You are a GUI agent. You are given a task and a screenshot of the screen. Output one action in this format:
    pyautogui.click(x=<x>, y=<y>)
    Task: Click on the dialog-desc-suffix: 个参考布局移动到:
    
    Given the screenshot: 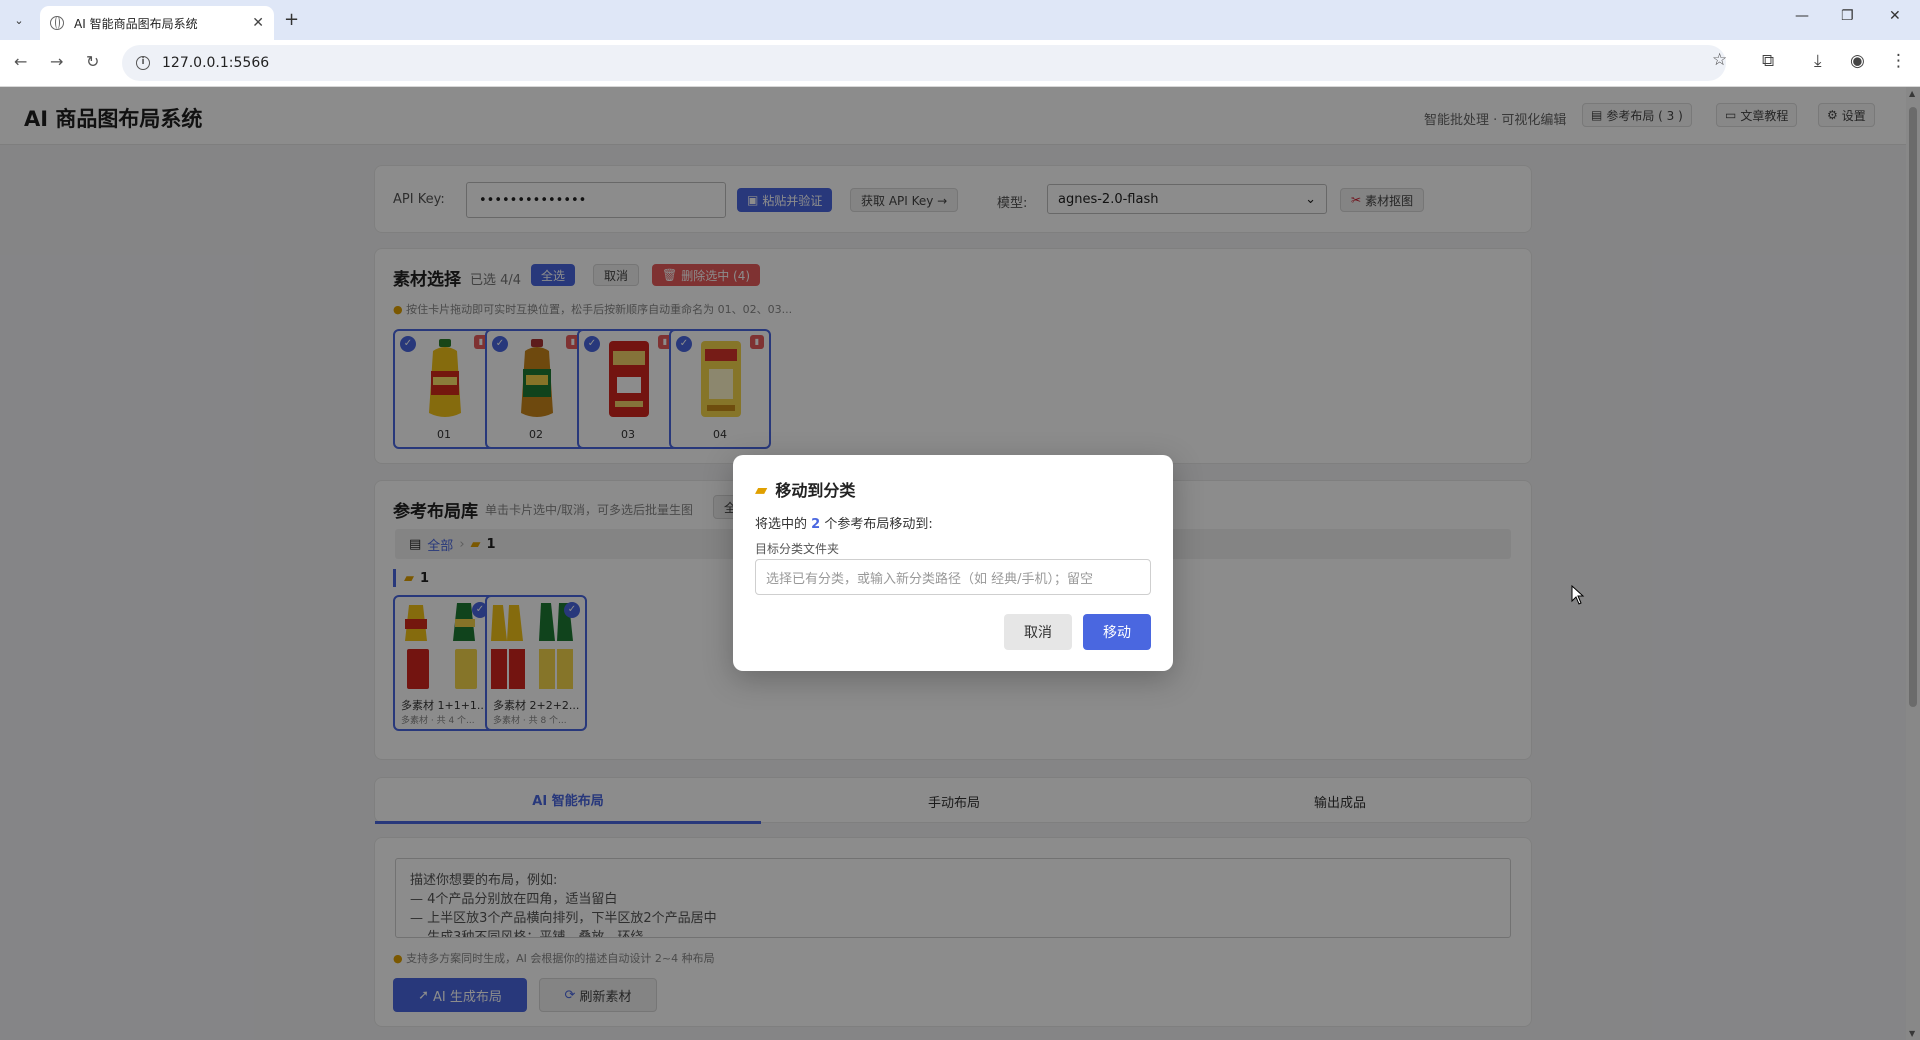 What is the action you would take?
    pyautogui.click(x=878, y=524)
    